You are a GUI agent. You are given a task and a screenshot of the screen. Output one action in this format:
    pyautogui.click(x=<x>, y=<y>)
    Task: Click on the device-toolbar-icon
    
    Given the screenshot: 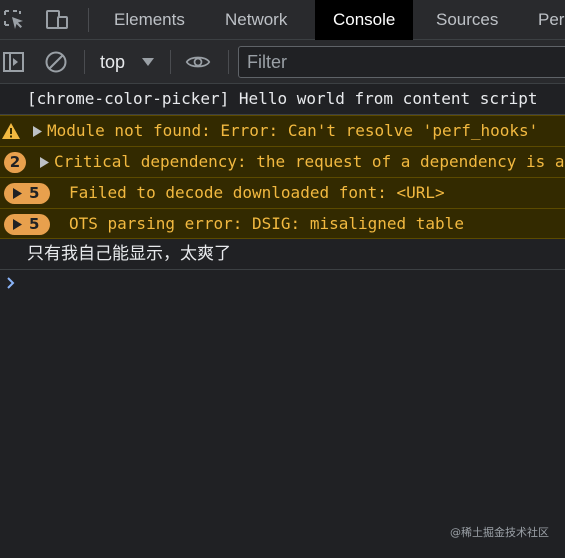 What is the action you would take?
    pyautogui.click(x=57, y=20)
    